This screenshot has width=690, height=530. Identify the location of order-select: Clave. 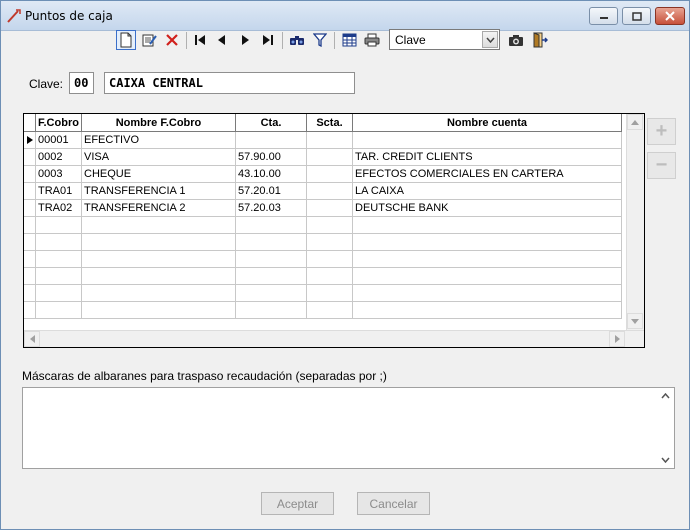
(444, 39).